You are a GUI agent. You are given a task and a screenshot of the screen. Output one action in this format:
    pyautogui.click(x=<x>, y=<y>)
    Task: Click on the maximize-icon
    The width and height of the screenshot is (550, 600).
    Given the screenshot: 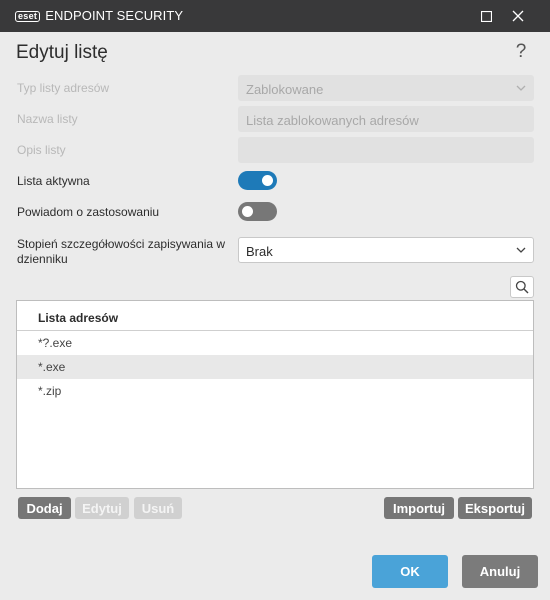 What is the action you would take?
    pyautogui.click(x=486, y=16)
    